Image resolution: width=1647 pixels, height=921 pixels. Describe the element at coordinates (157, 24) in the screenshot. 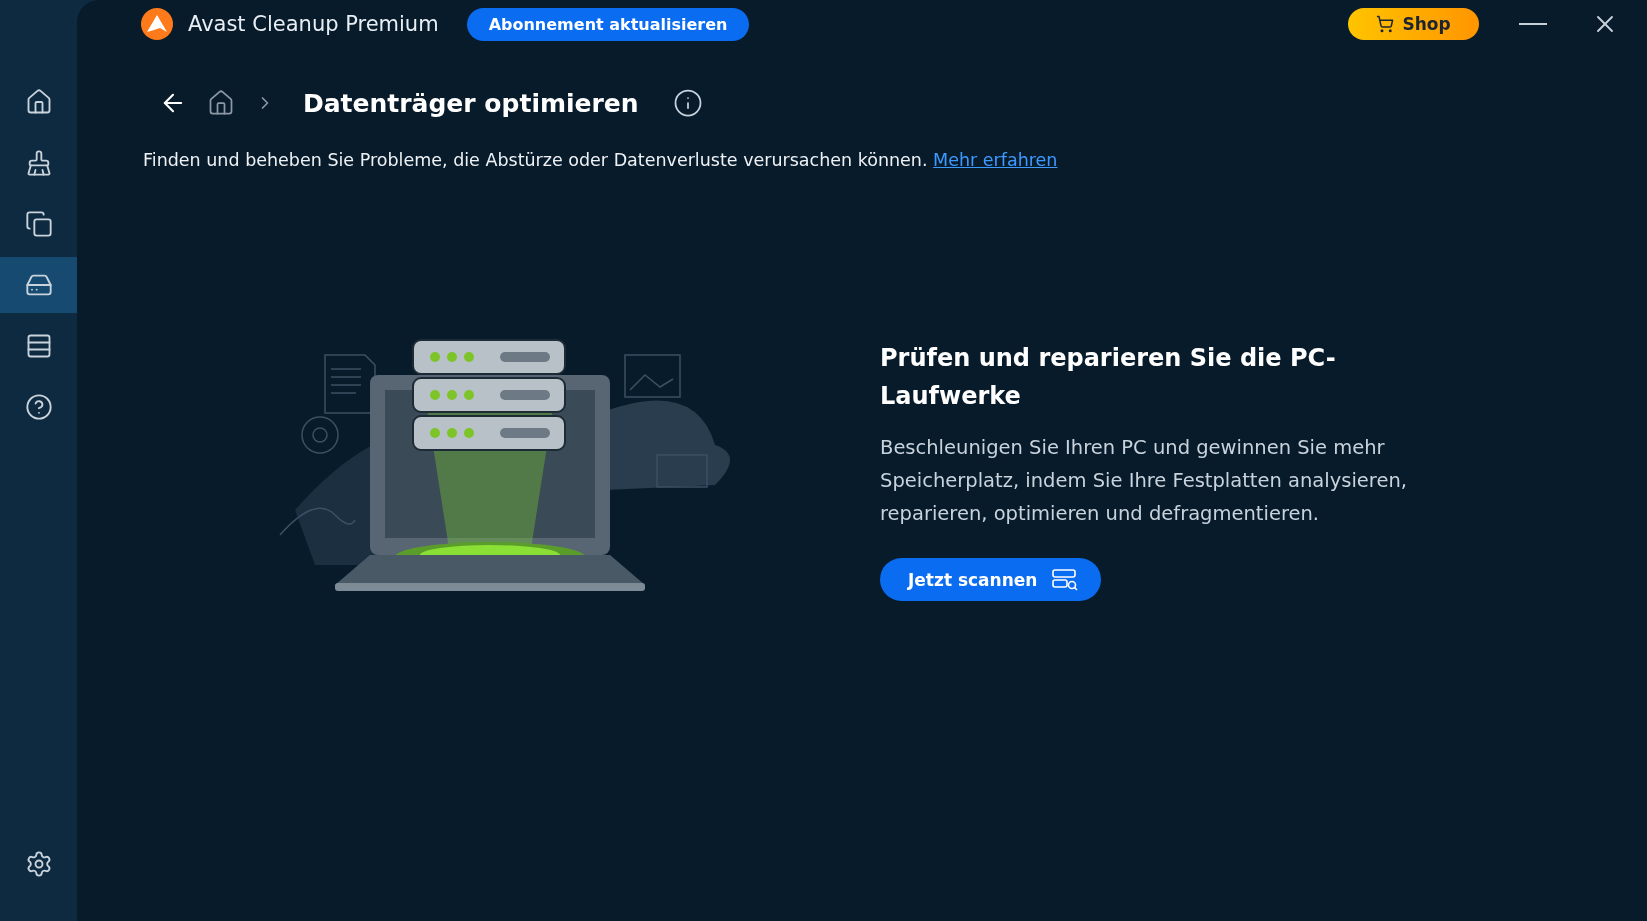

I see `logo-icon` at that location.